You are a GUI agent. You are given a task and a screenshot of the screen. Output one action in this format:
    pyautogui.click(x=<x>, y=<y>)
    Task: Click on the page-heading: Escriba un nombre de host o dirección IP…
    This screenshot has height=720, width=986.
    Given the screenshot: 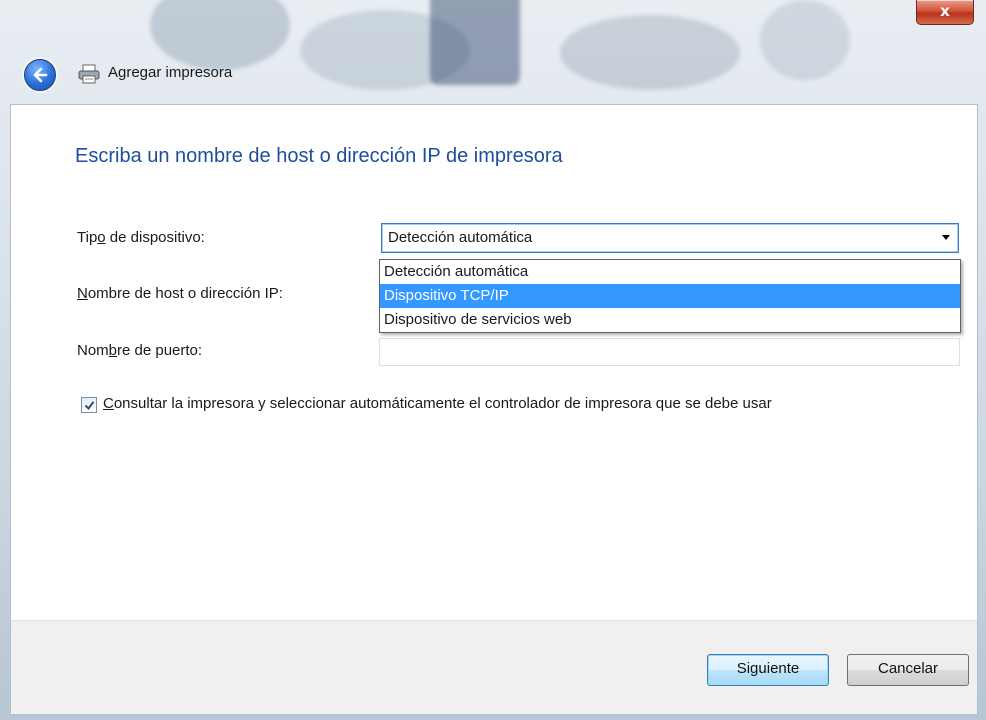 What is the action you would take?
    pyautogui.click(x=319, y=156)
    